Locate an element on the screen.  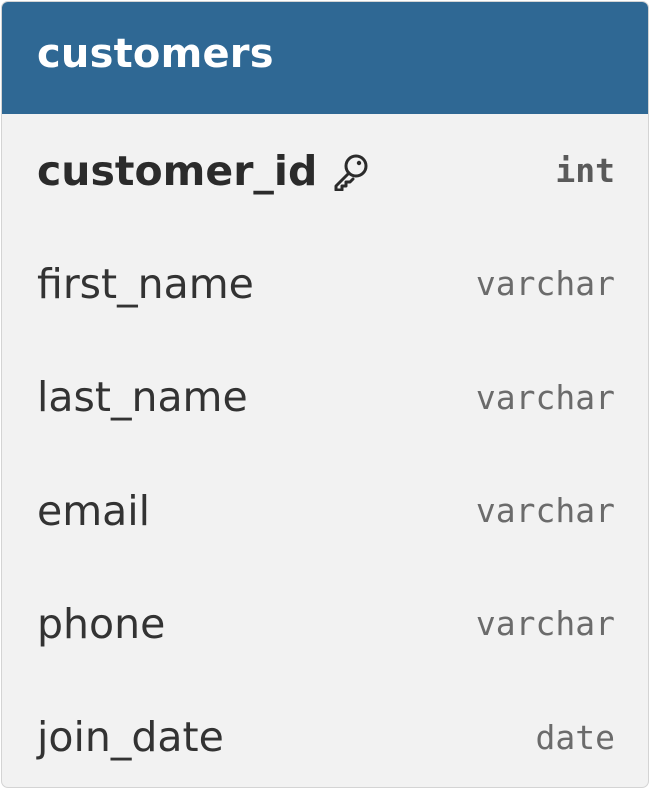
key-icon is located at coordinates (351, 171).